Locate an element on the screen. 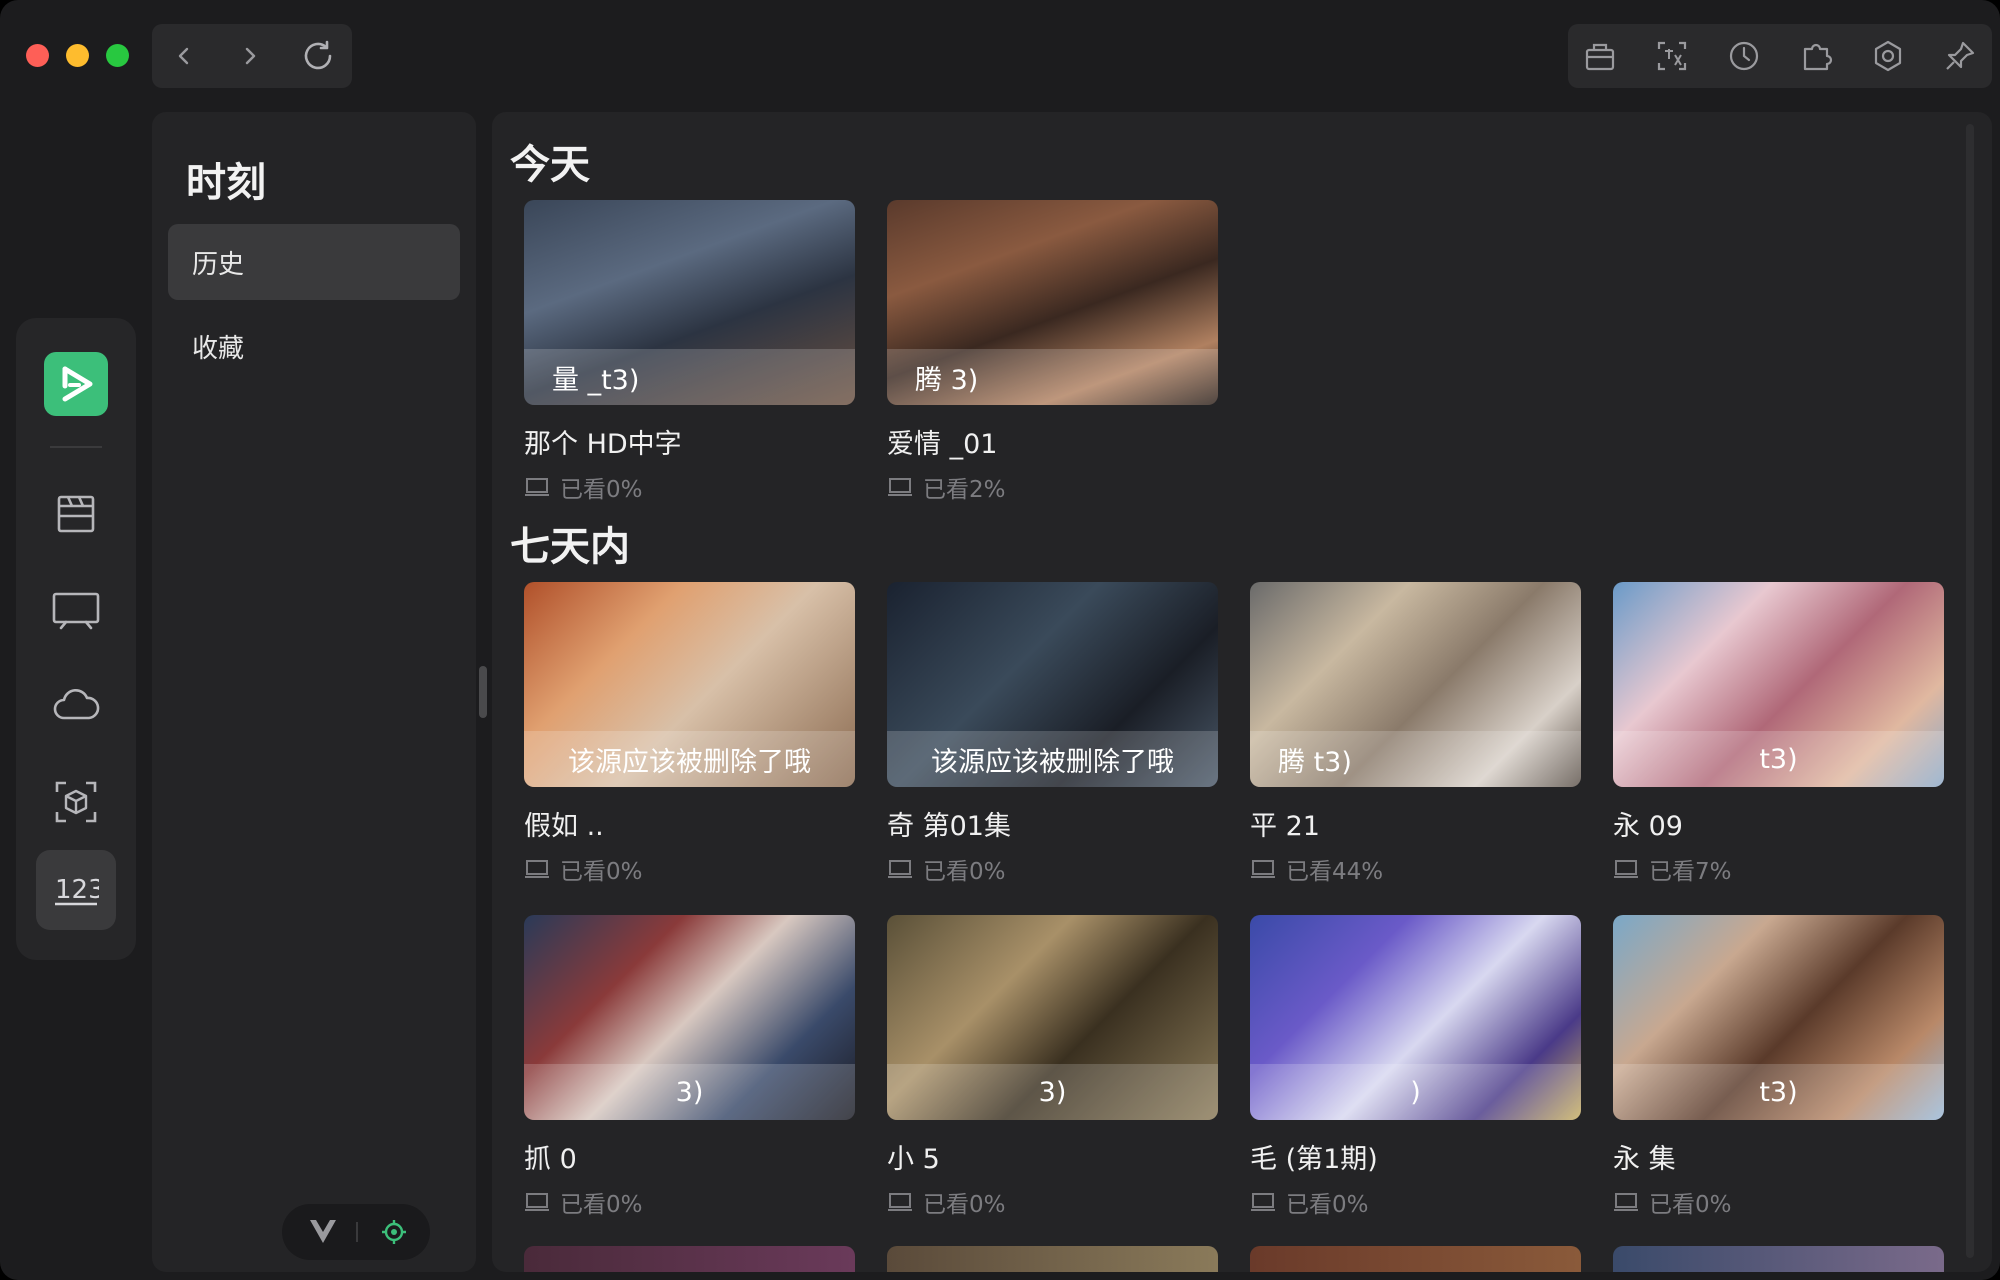  crosshair-icon is located at coordinates (394, 1232).